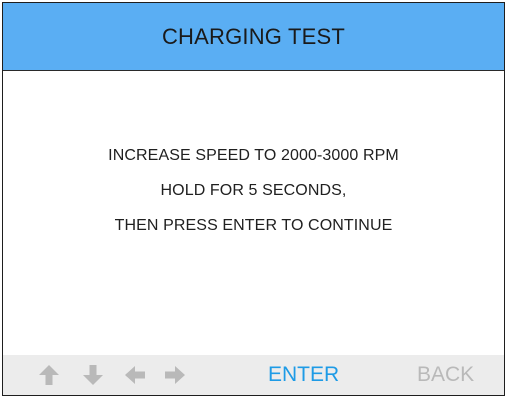 Image resolution: width=507 pixels, height=400 pixels. What do you see at coordinates (49, 375) in the screenshot?
I see `arrow-up-icon` at bounding box center [49, 375].